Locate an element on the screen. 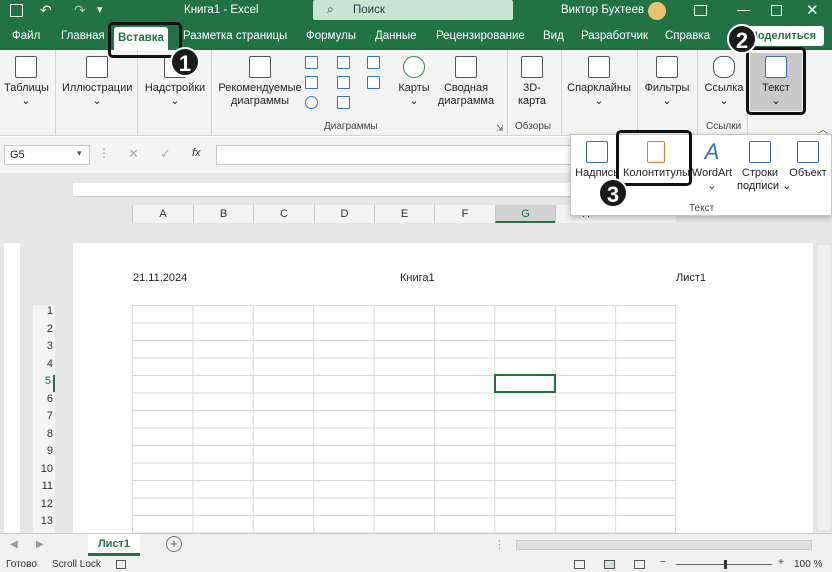 This screenshot has height=572, width=832. zoom-in-icon: + is located at coordinates (781, 562).